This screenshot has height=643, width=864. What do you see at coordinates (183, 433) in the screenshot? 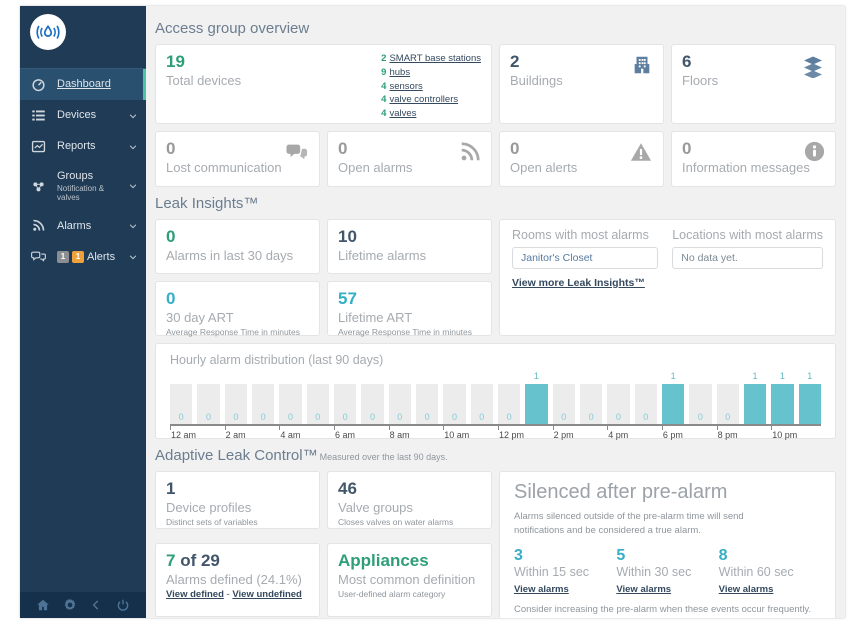
I see `axis-slot: 12 am` at bounding box center [183, 433].